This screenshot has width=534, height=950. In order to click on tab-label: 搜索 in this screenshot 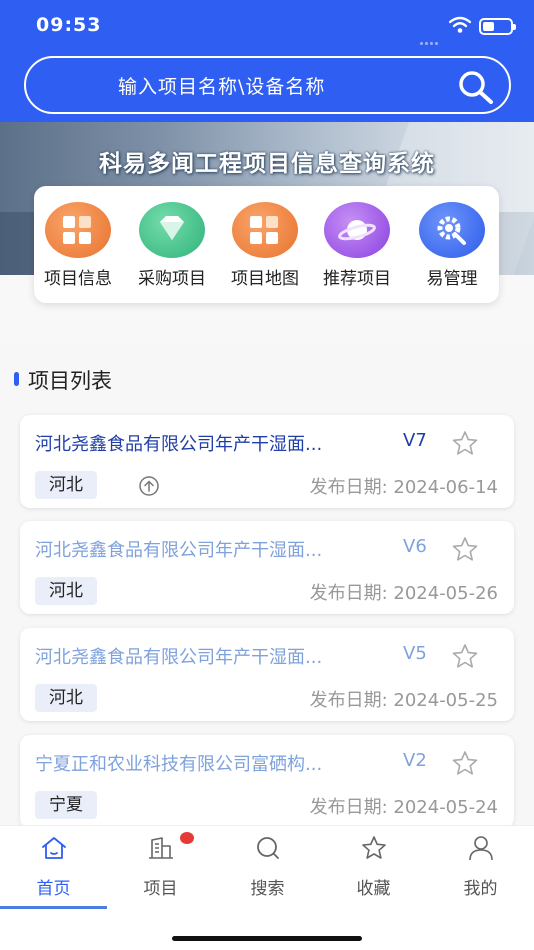, I will do `click(267, 889)`.